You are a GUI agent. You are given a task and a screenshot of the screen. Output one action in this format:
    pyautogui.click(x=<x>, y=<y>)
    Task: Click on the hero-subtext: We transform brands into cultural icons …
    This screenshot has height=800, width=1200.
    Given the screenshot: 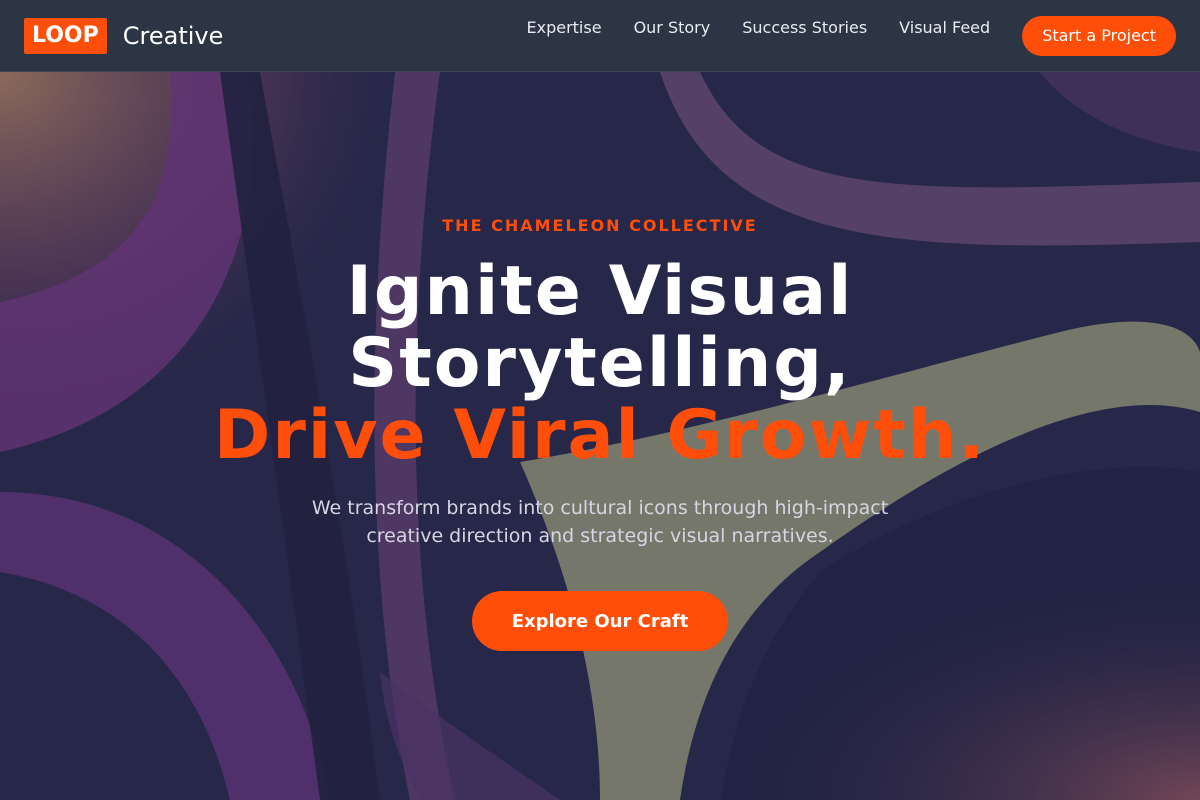 What is the action you would take?
    pyautogui.click(x=600, y=522)
    